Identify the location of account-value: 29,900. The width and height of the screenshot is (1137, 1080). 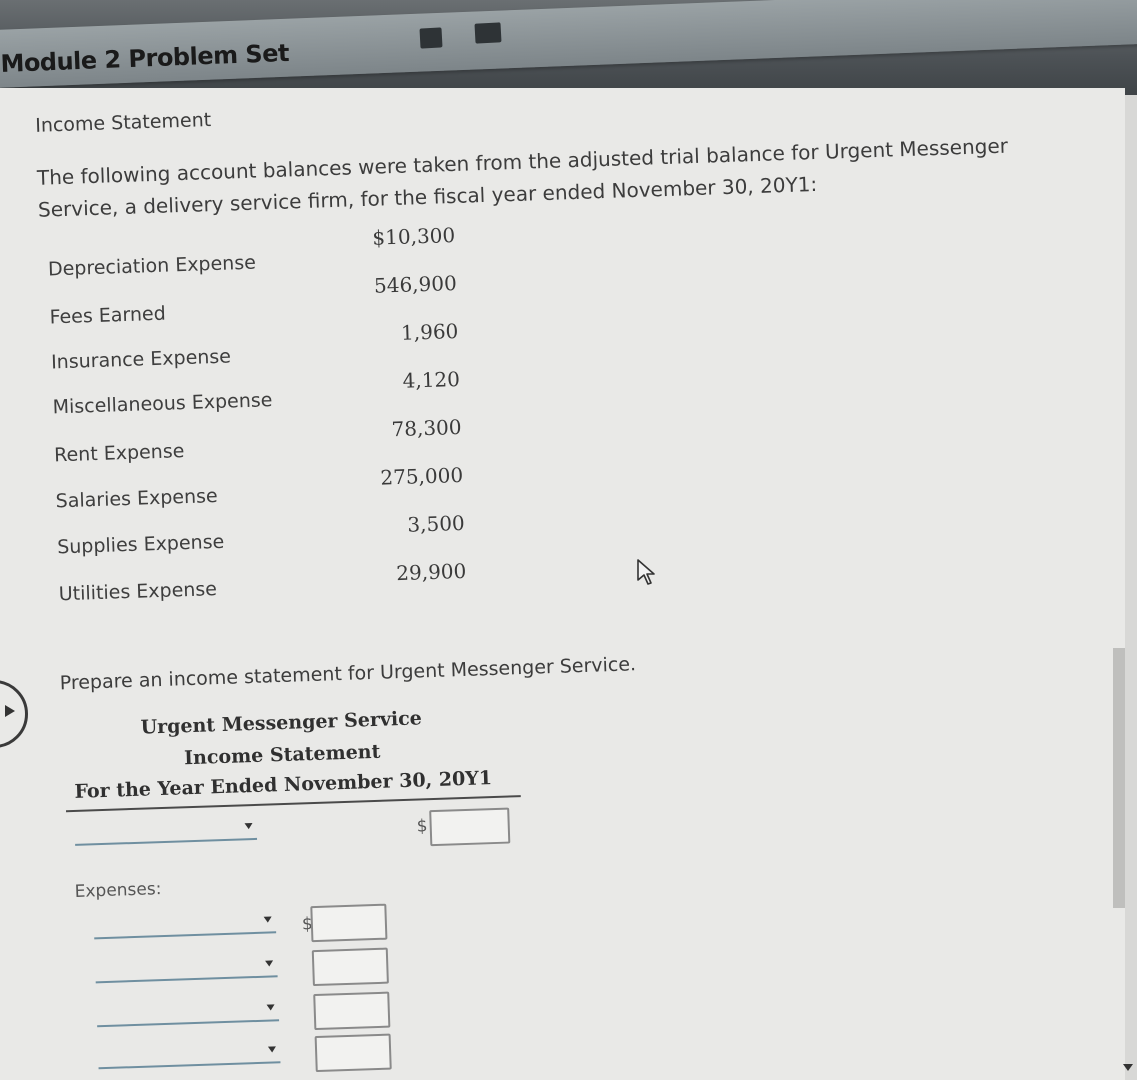
(431, 572).